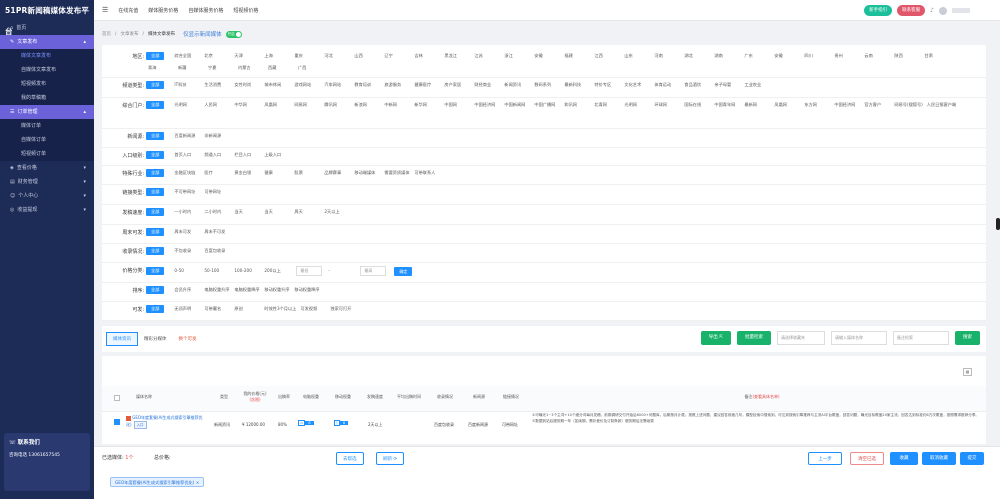 The height and width of the screenshot is (499, 1000). Describe the element at coordinates (280, 309) in the screenshot. I see `filter-option: 时效性3个月以上` at that location.